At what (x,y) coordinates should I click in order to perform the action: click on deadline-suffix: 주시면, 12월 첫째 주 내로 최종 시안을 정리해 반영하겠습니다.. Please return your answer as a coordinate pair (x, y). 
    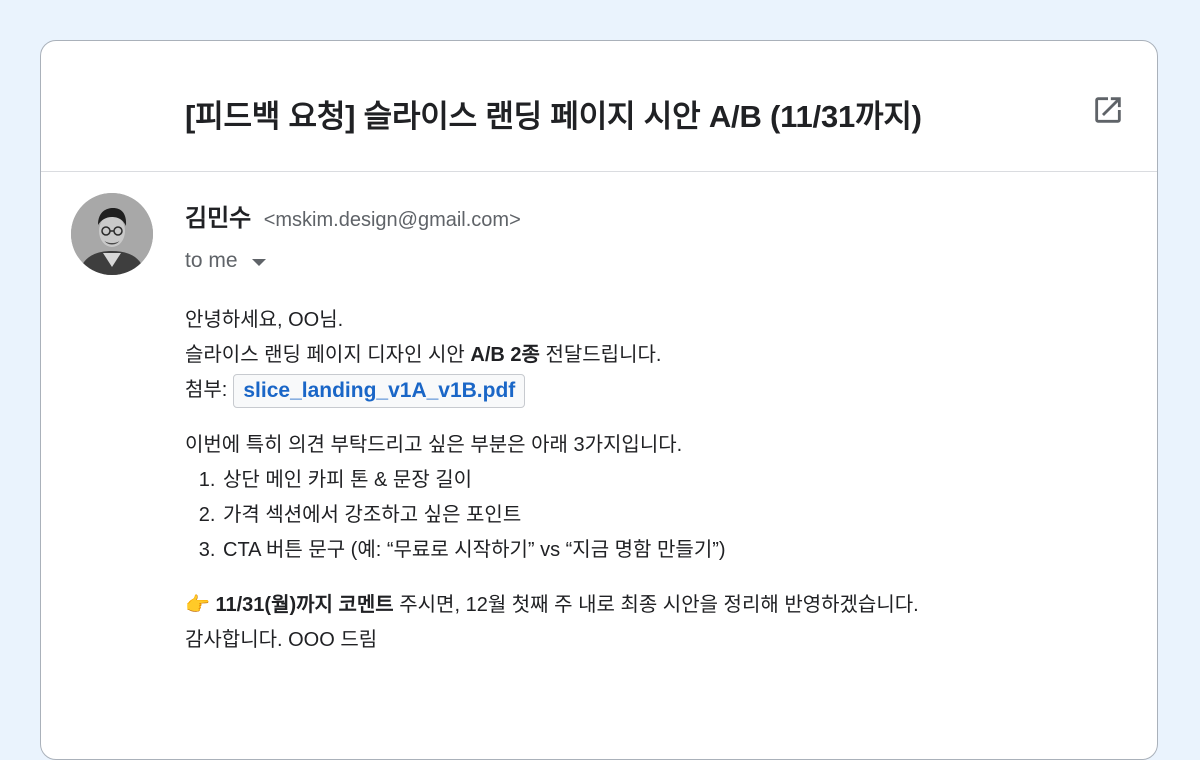
    Looking at the image, I should click on (656, 605).